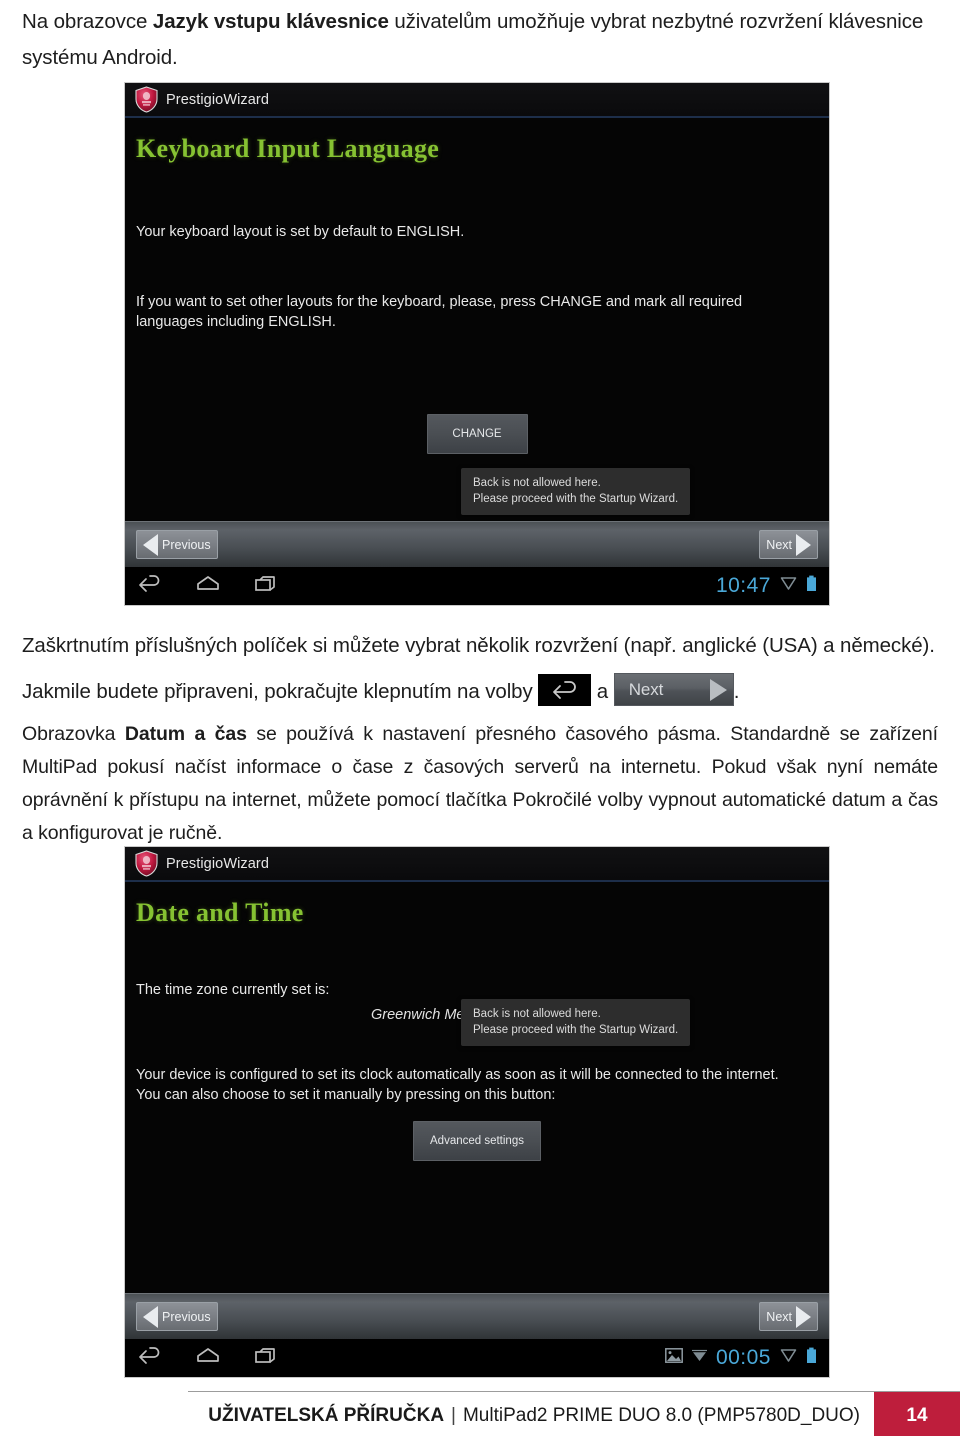 The image size is (960, 1436). I want to click on footer-product-name: MultiPad2 PRIME DUO 8.0 (PMP5780D_DUO), so click(661, 1415).